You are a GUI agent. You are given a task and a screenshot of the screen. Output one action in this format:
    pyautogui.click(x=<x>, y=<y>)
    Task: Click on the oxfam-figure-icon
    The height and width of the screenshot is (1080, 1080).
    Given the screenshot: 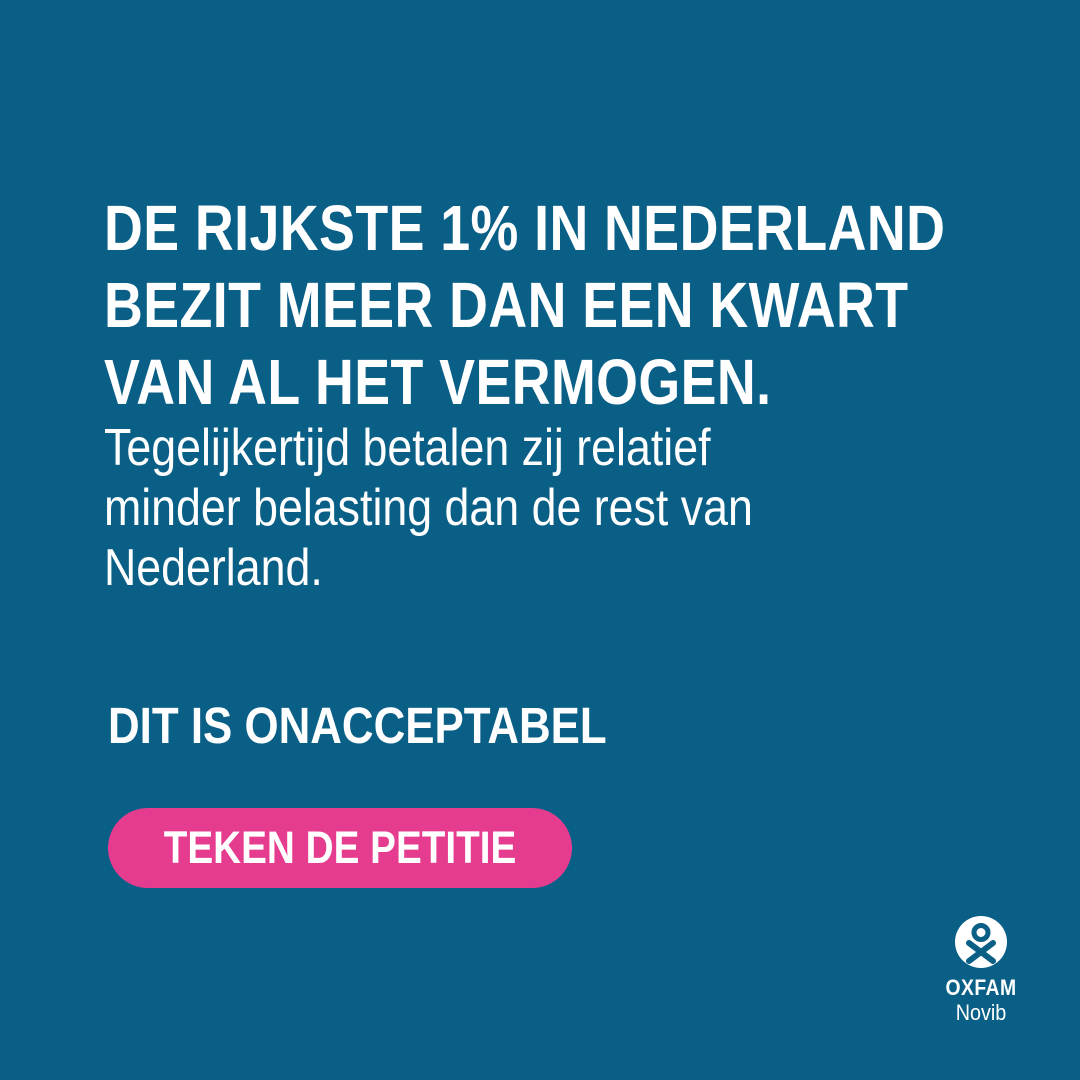 What is the action you would take?
    pyautogui.click(x=981, y=942)
    